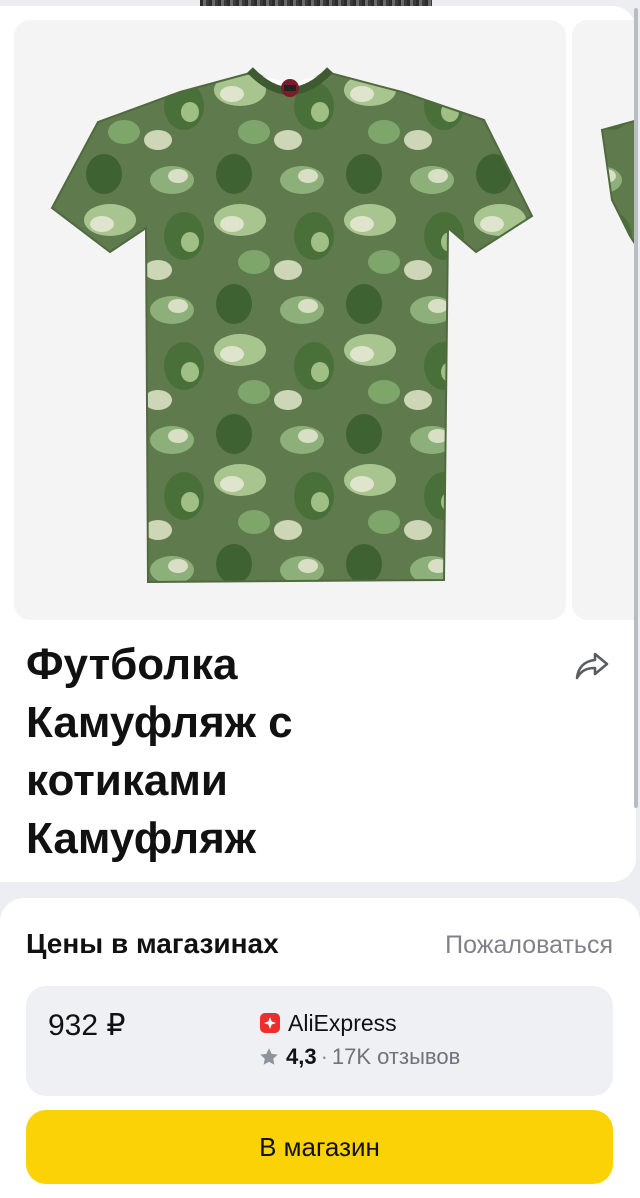 The width and height of the screenshot is (640, 1198). I want to click on share-button, so click(592, 666).